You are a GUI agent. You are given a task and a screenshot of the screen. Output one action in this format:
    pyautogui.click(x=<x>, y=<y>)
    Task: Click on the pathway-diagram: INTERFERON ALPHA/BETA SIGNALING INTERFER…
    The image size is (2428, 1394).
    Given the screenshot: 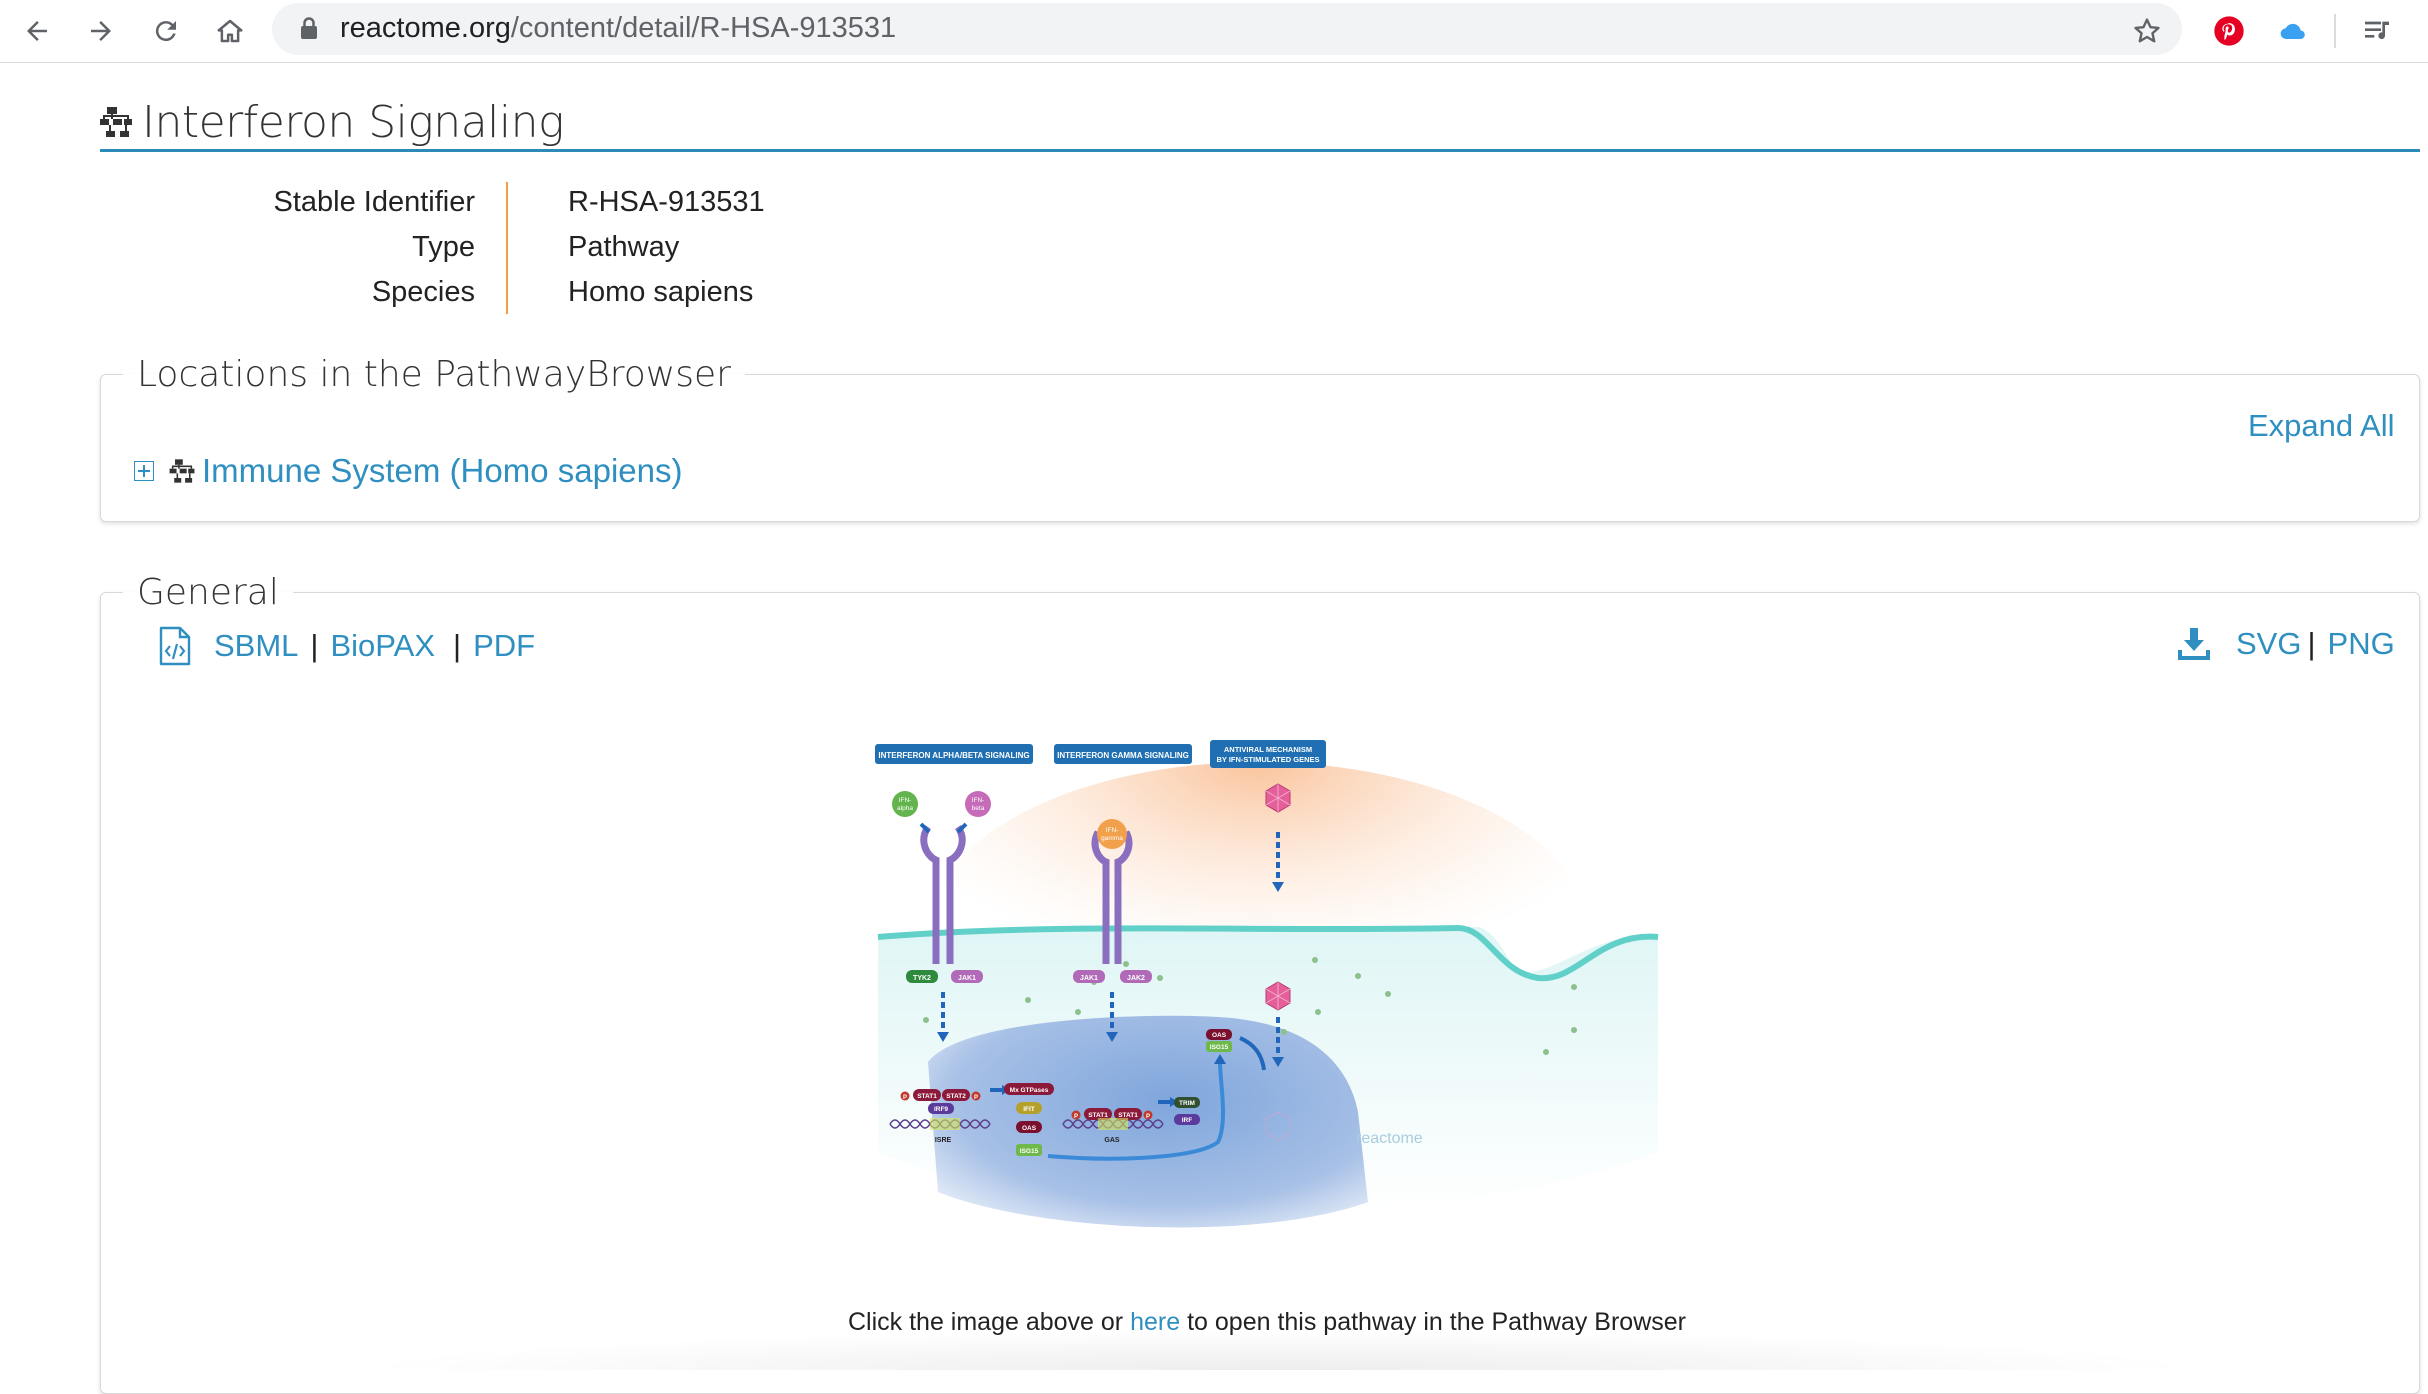 What is the action you would take?
    pyautogui.click(x=1268, y=988)
    